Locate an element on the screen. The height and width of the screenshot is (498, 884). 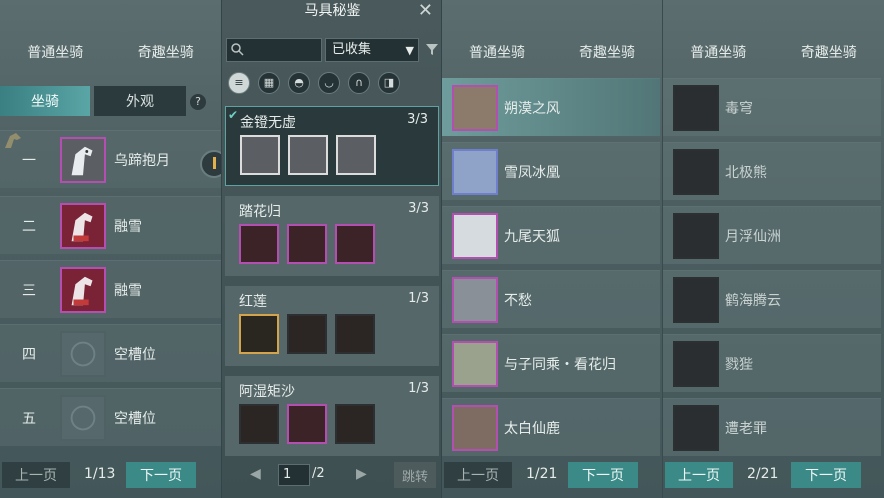
tack-set-card: 红莲 1/3 is located at coordinates (332, 326).